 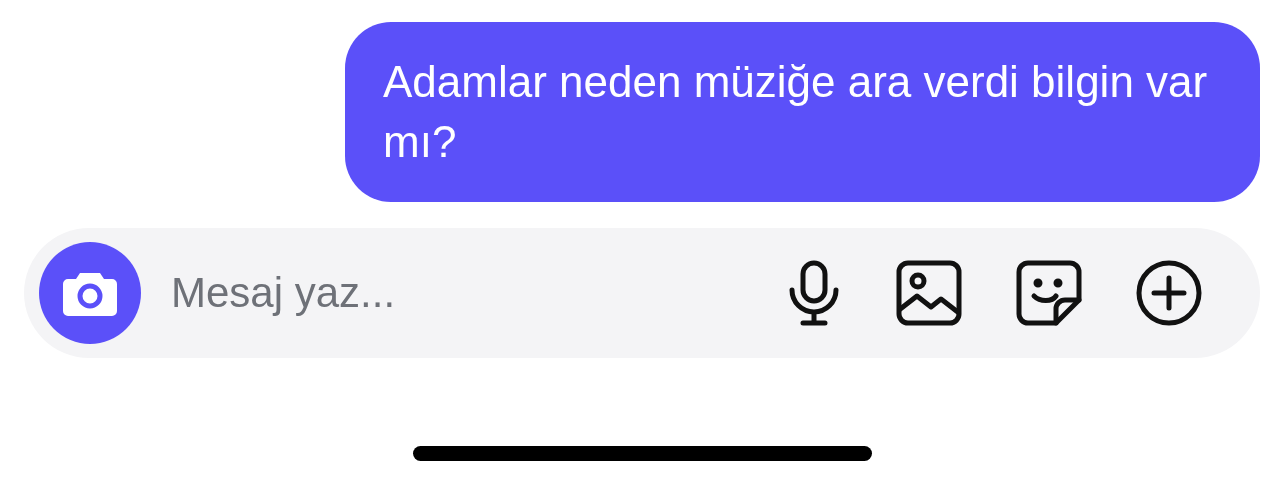 I want to click on sticker-icon, so click(x=1049, y=293).